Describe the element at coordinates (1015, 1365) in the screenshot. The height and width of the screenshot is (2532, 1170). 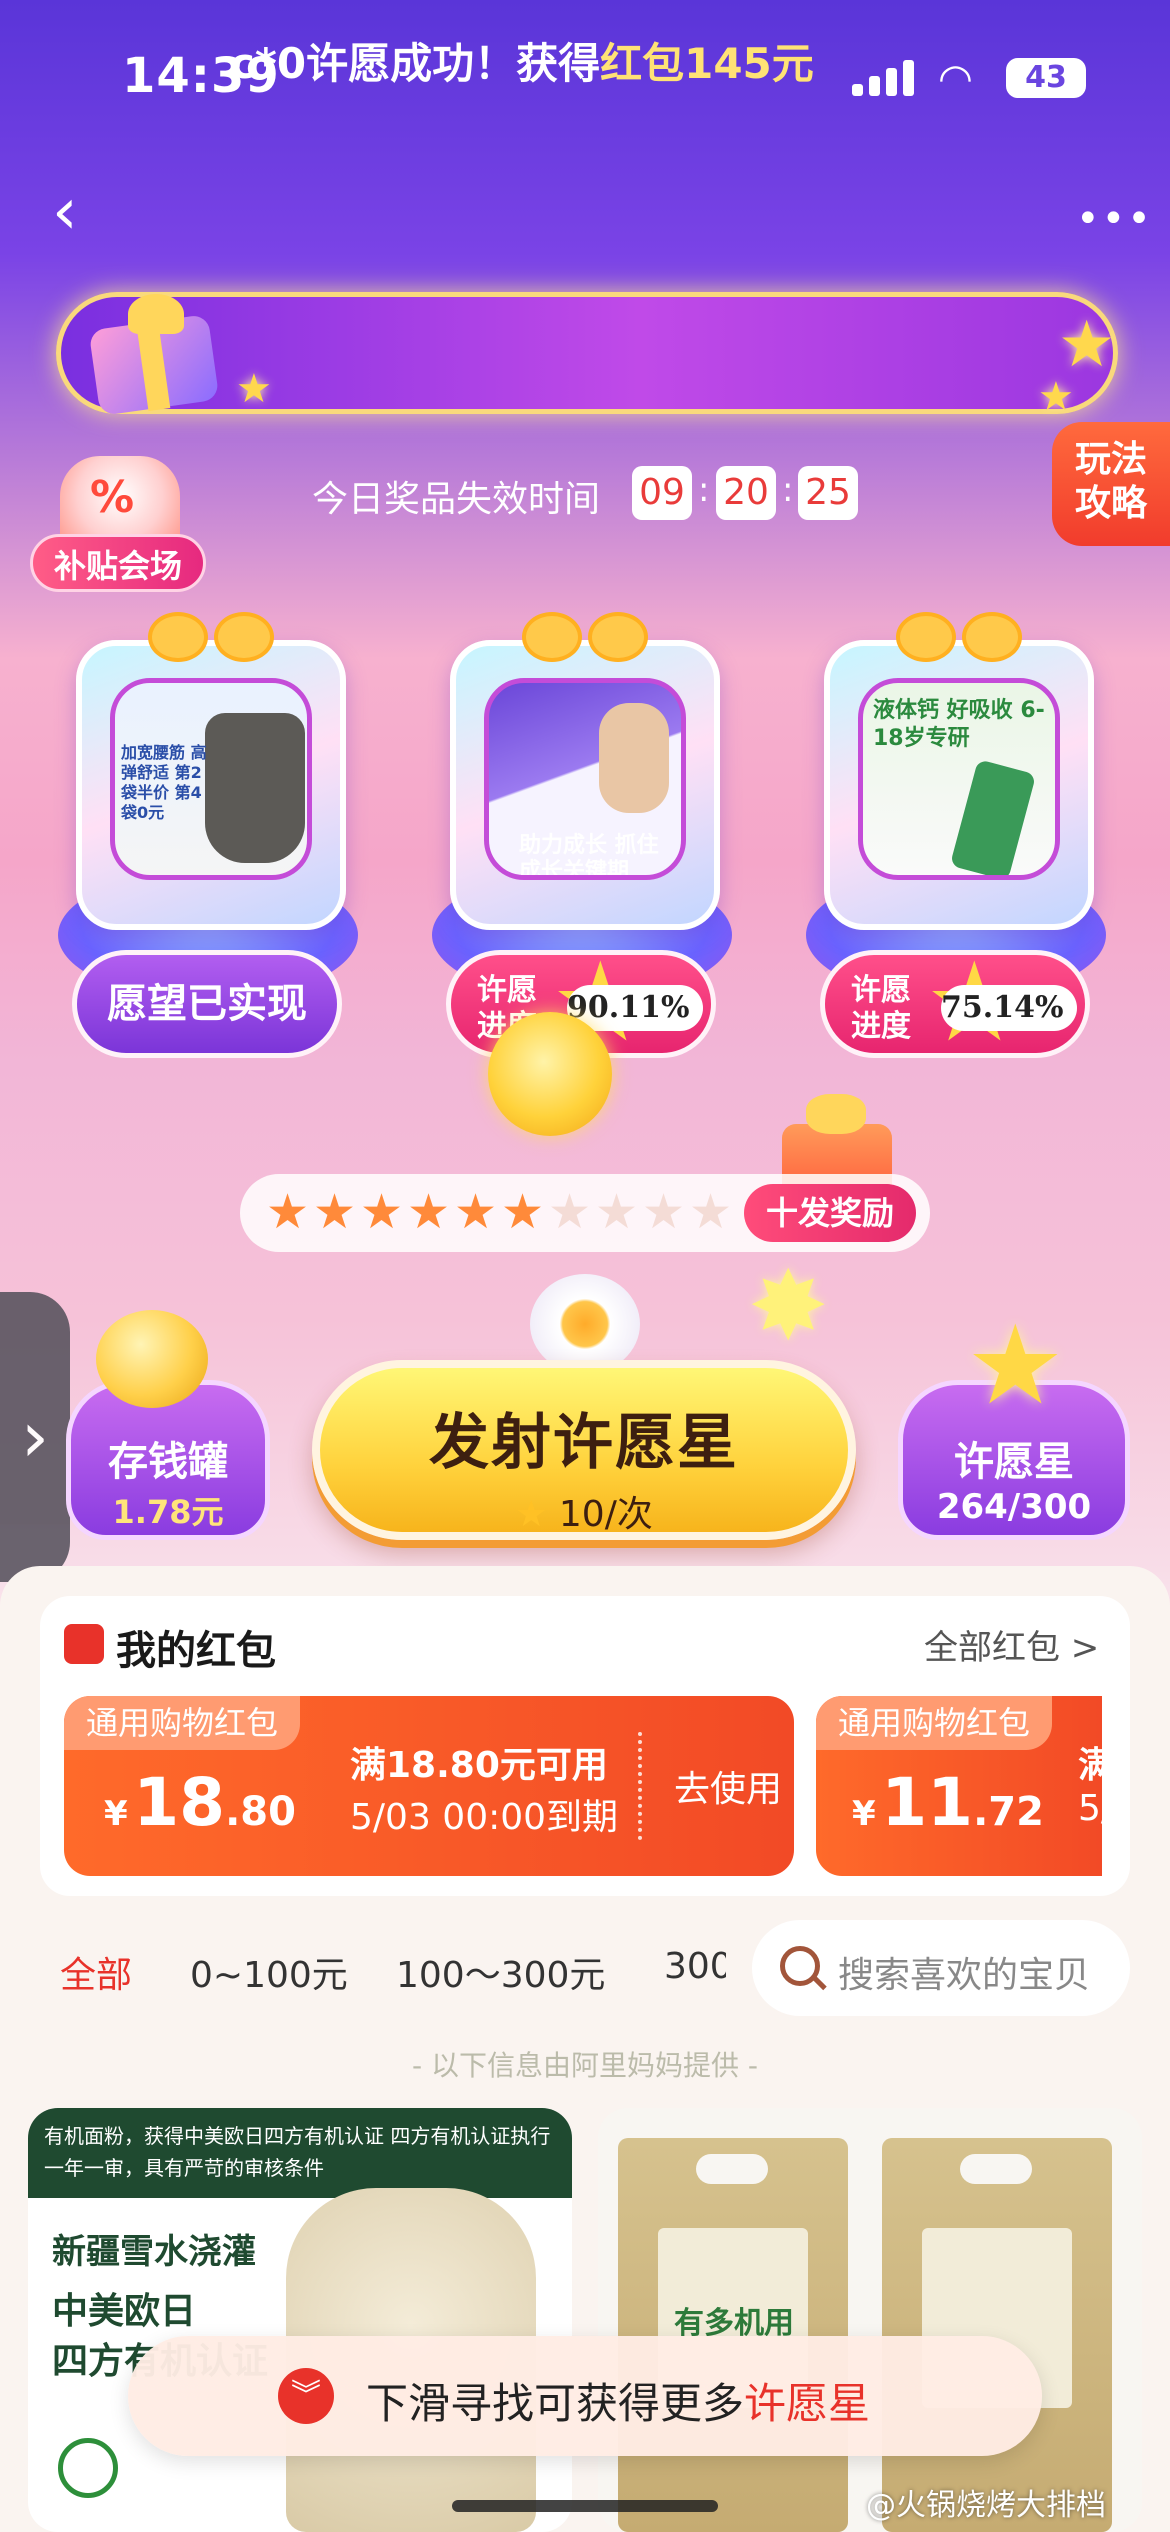
I see `wish-star-mascot-icon: ★` at that location.